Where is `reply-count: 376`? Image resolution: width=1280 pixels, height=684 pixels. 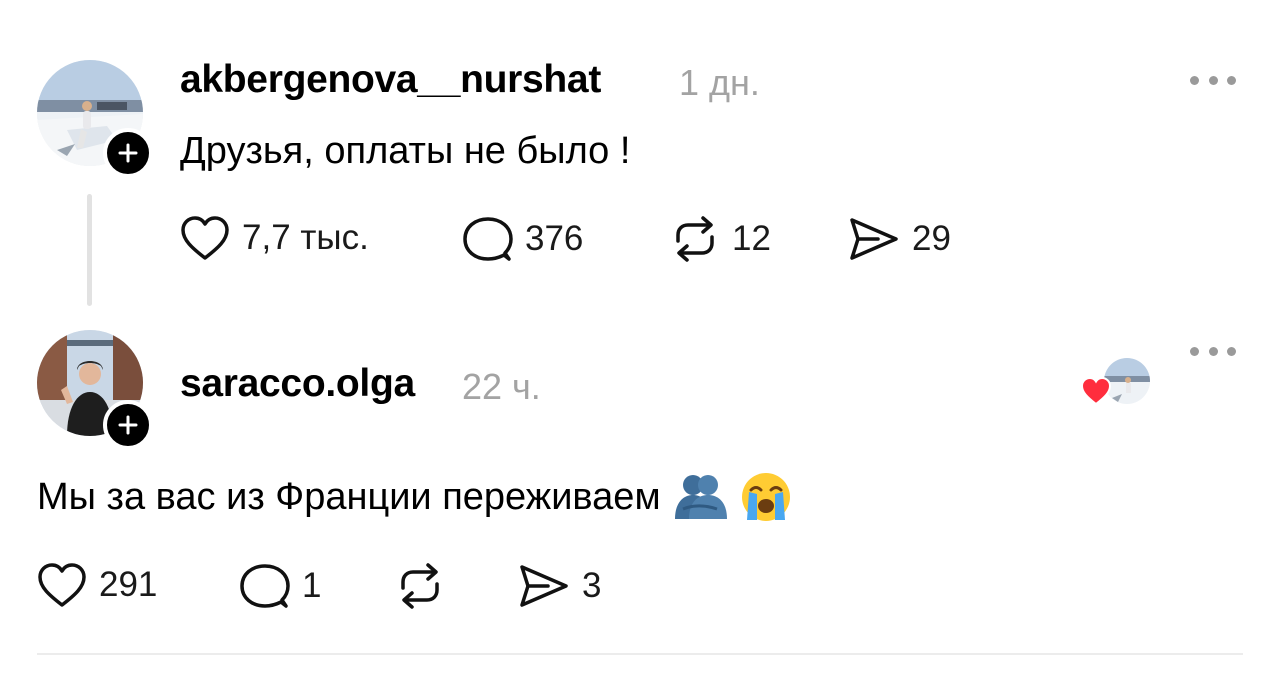
reply-count: 376 is located at coordinates (554, 238).